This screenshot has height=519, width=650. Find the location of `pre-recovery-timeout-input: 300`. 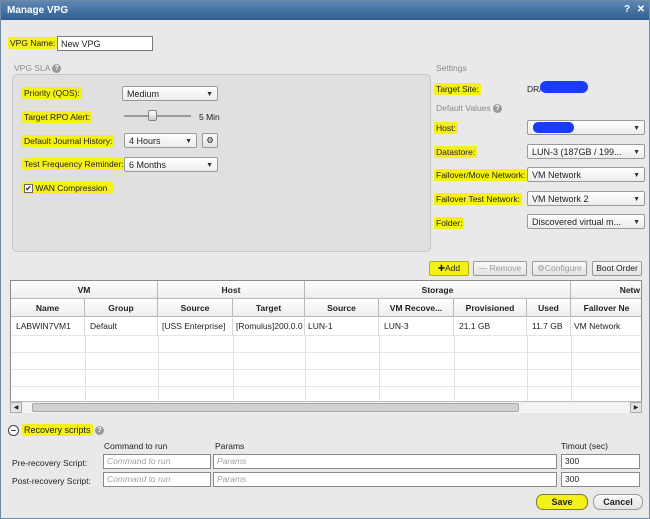

pre-recovery-timeout-input: 300 is located at coordinates (600, 461).